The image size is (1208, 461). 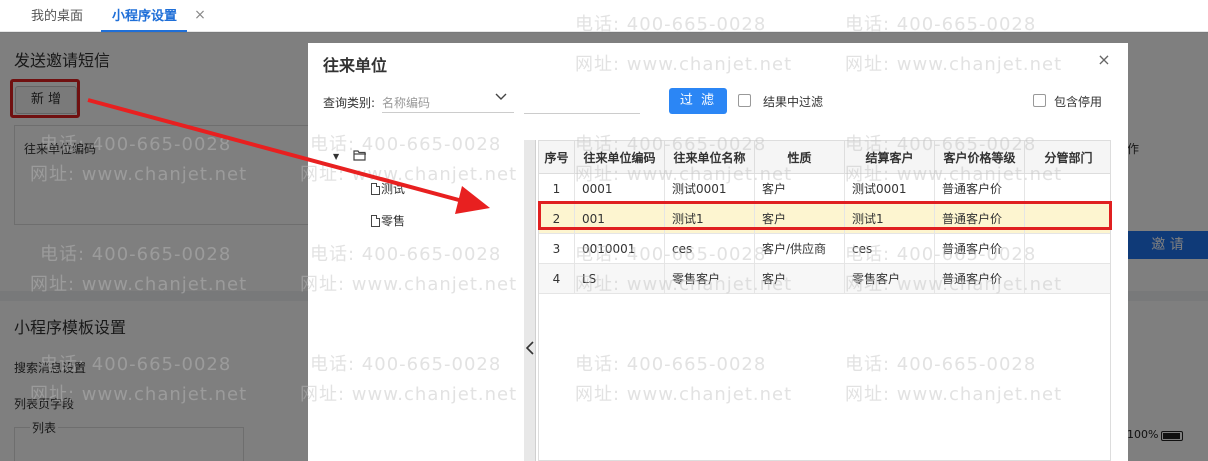 I want to click on table-cell: 4, so click(x=557, y=279).